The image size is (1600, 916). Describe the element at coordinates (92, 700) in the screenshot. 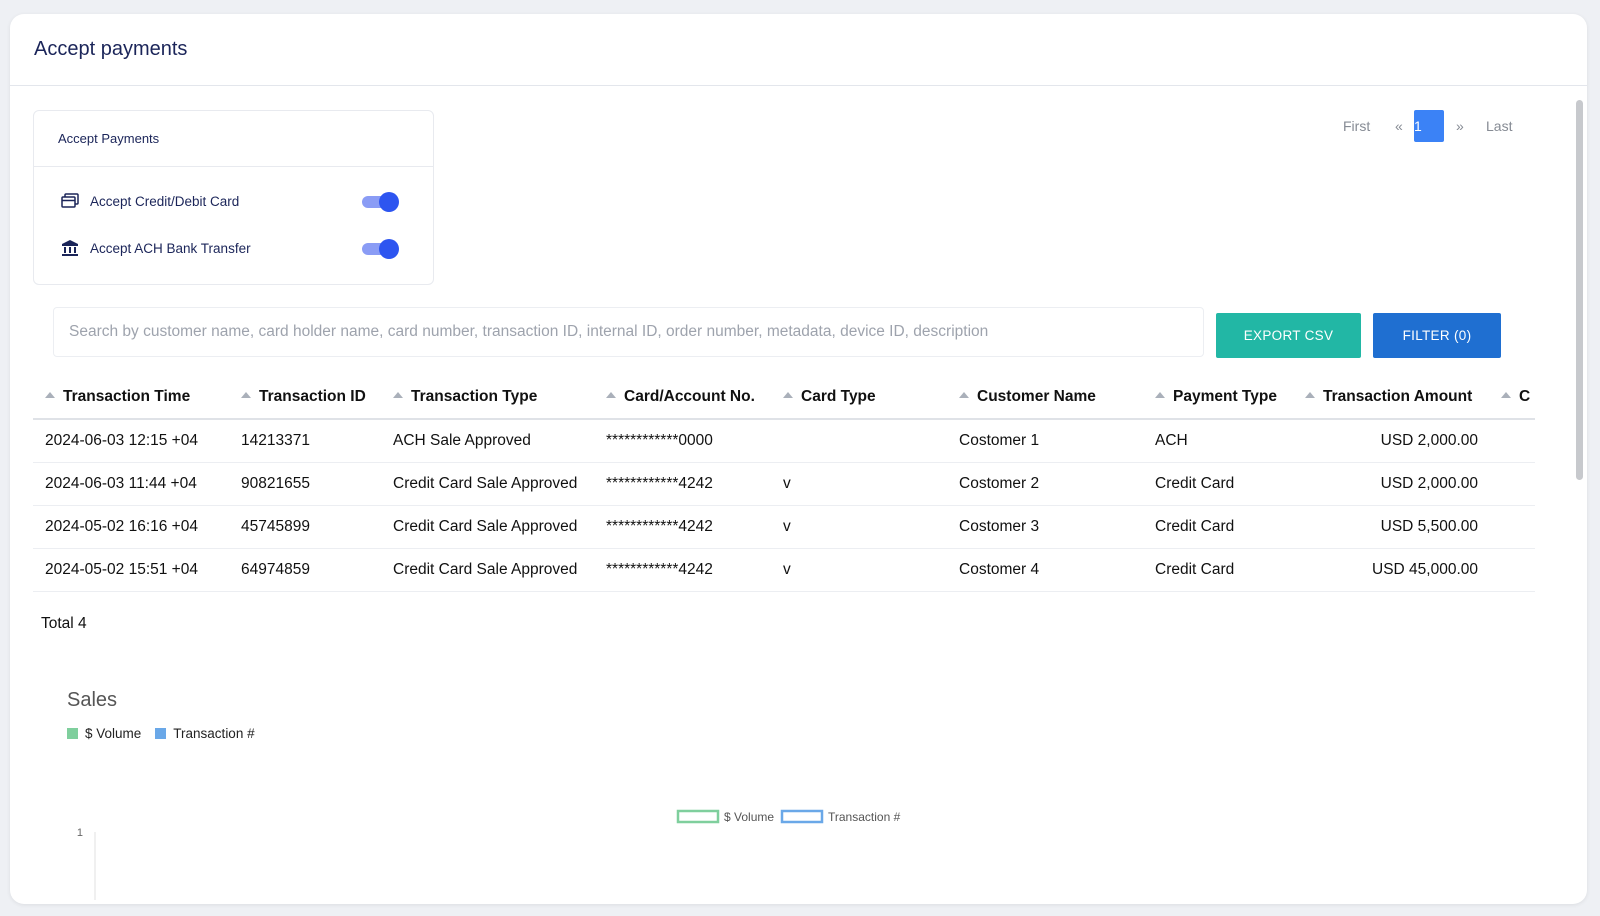

I see `sales-title: Sales` at that location.